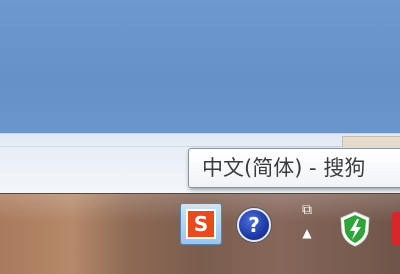  I want to click on sogou-input-icon: S, so click(201, 224).